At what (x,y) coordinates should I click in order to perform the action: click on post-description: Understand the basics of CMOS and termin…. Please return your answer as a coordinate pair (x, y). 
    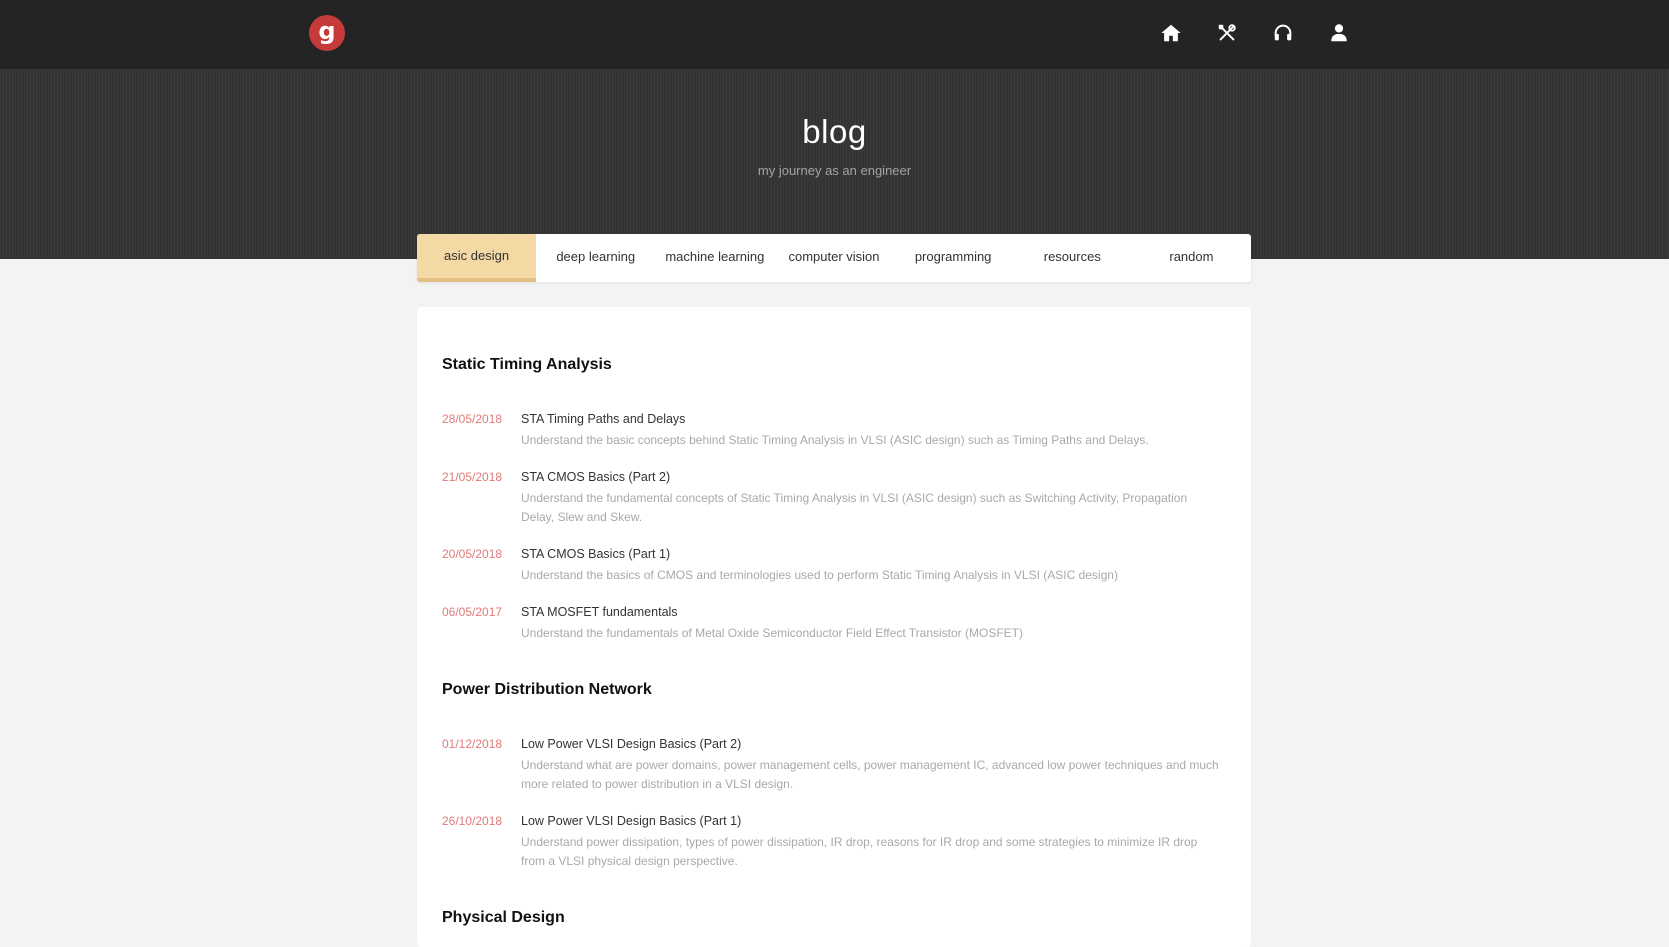
    Looking at the image, I should click on (819, 575).